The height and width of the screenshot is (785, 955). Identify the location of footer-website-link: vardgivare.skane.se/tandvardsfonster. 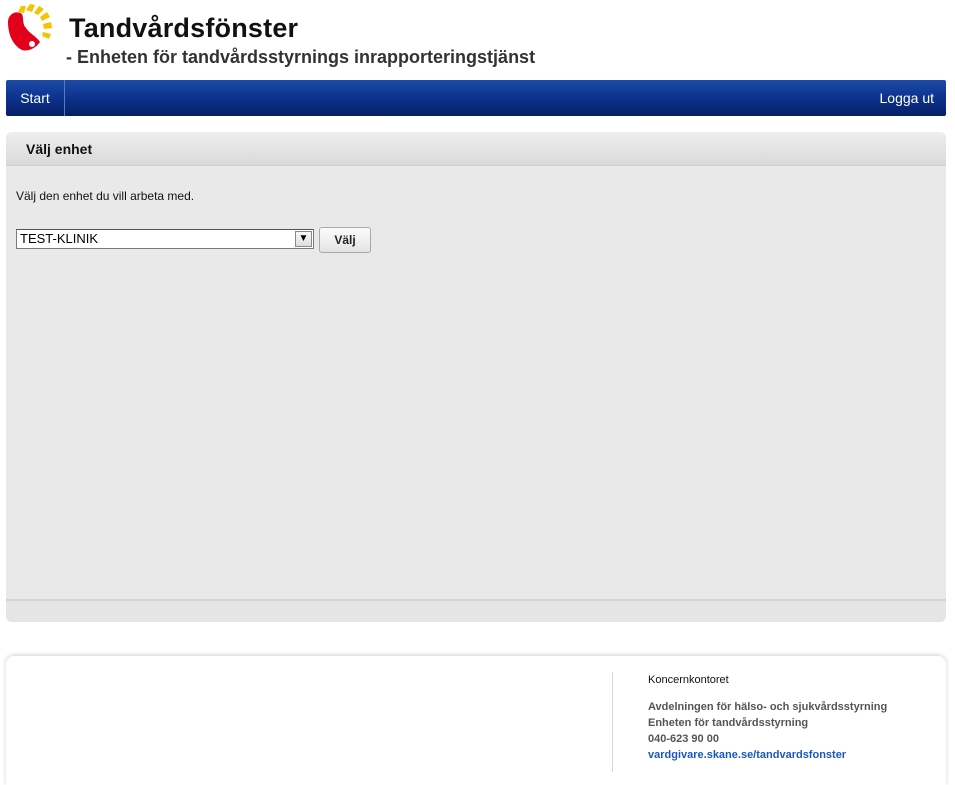
(767, 755).